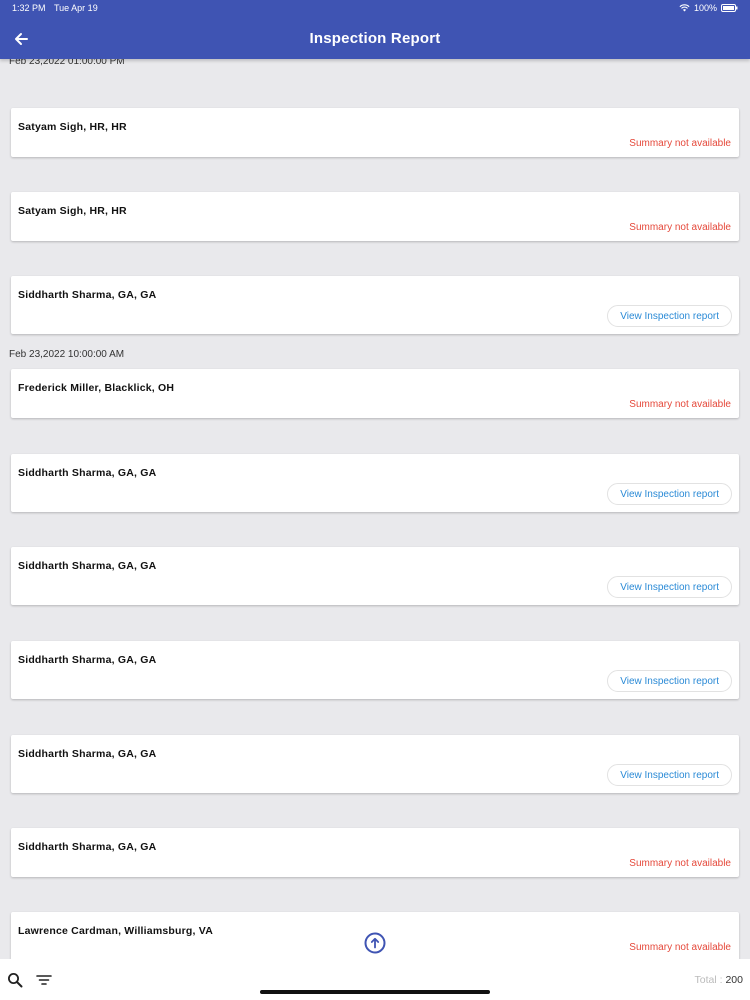  I want to click on total-label: Total :, so click(710, 980).